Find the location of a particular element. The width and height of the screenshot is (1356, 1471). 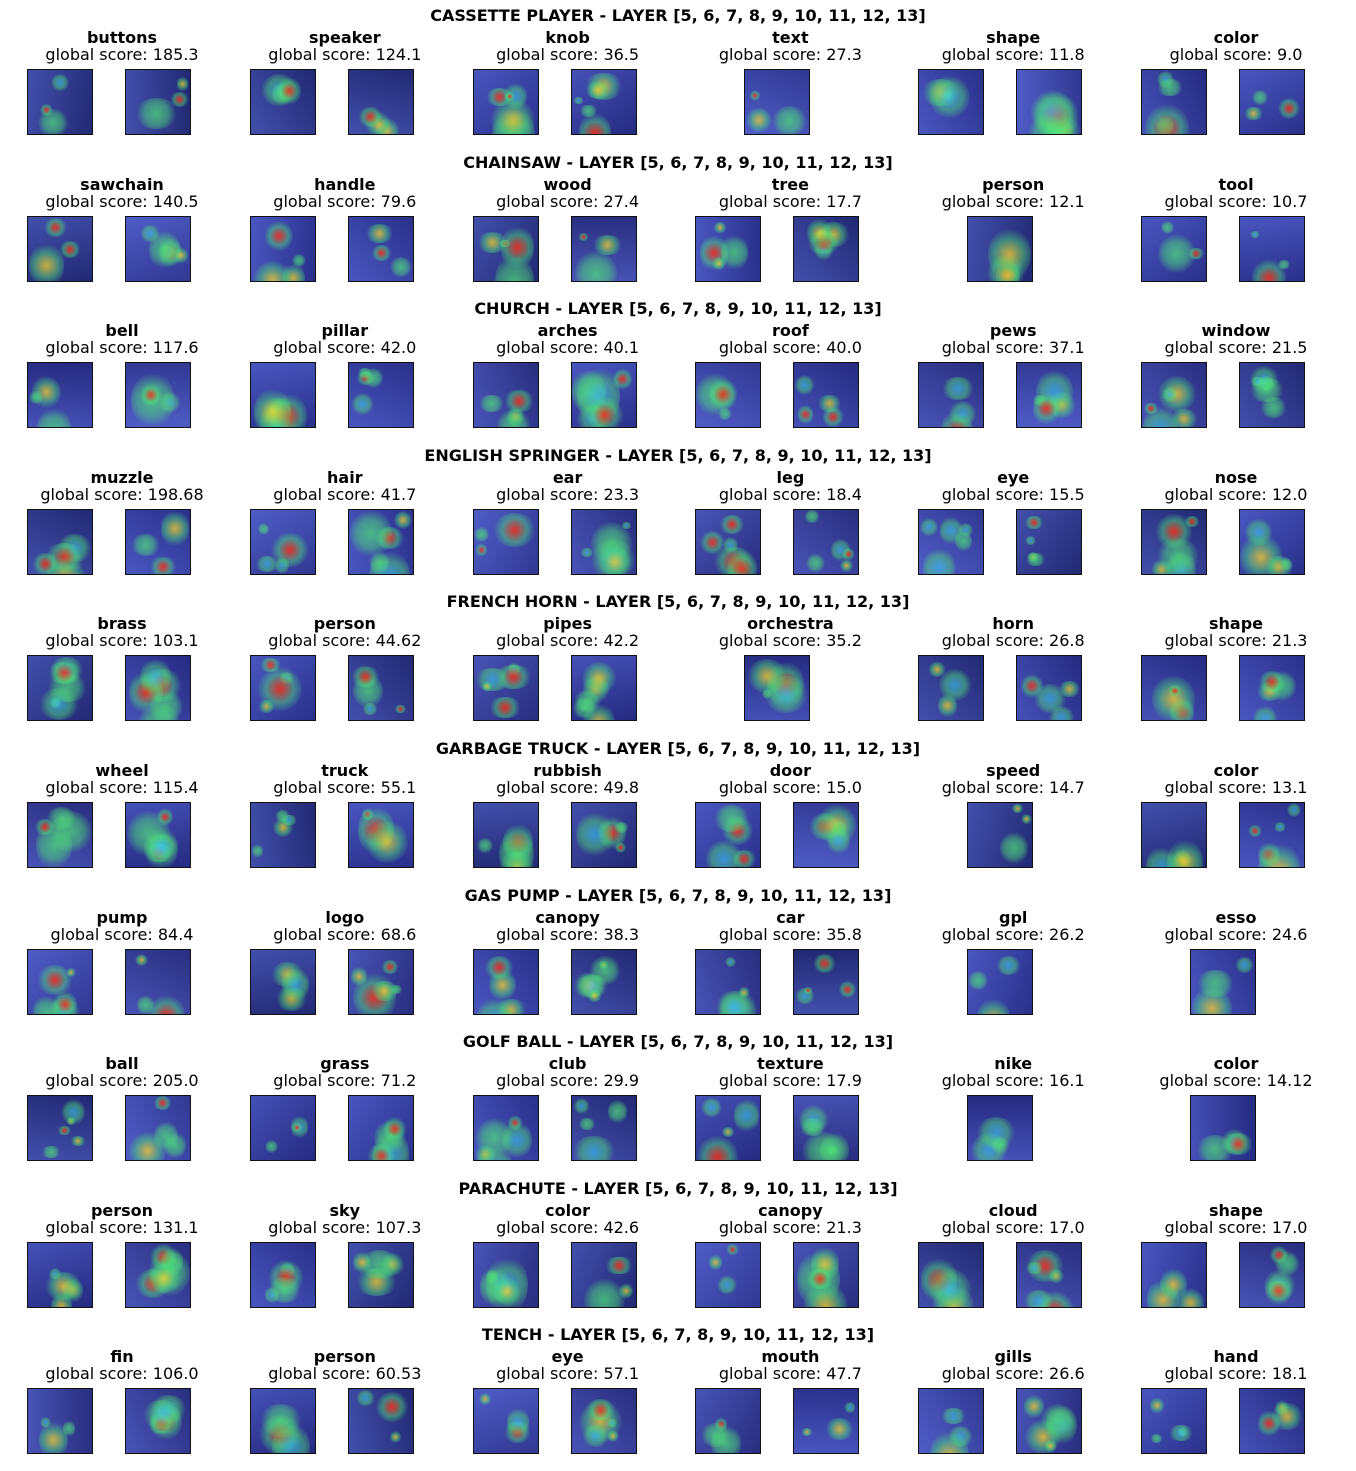

concept-global-score: global score: 38.3 is located at coordinates (568, 934).